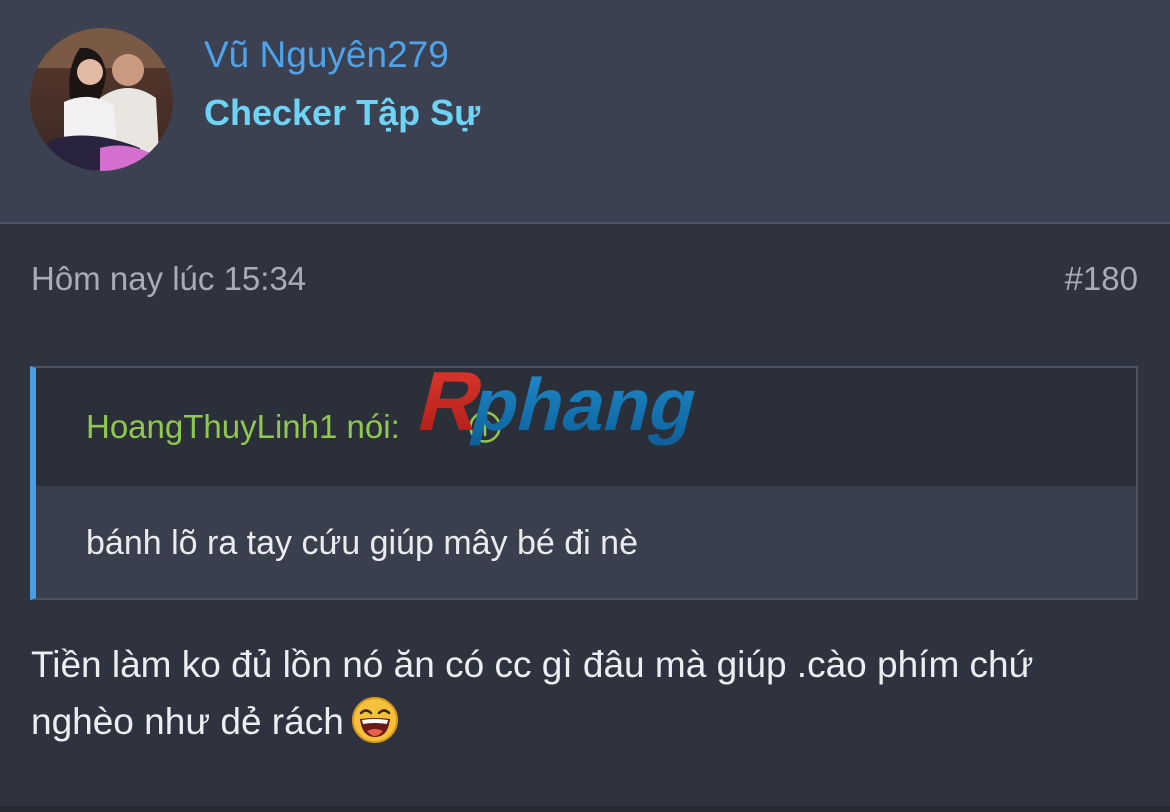  I want to click on username-link: Vũ Nguyên279, so click(326, 55).